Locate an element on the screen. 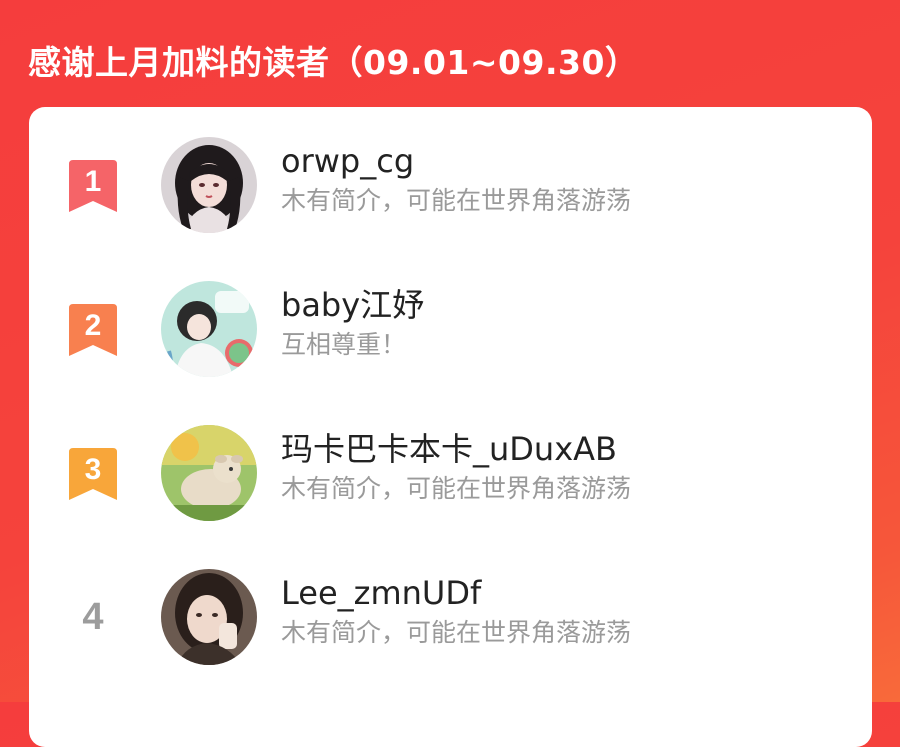  reader-row: 1 orwp_cg 木有简介，可能在世界角落游荡 is located at coordinates (450, 192).